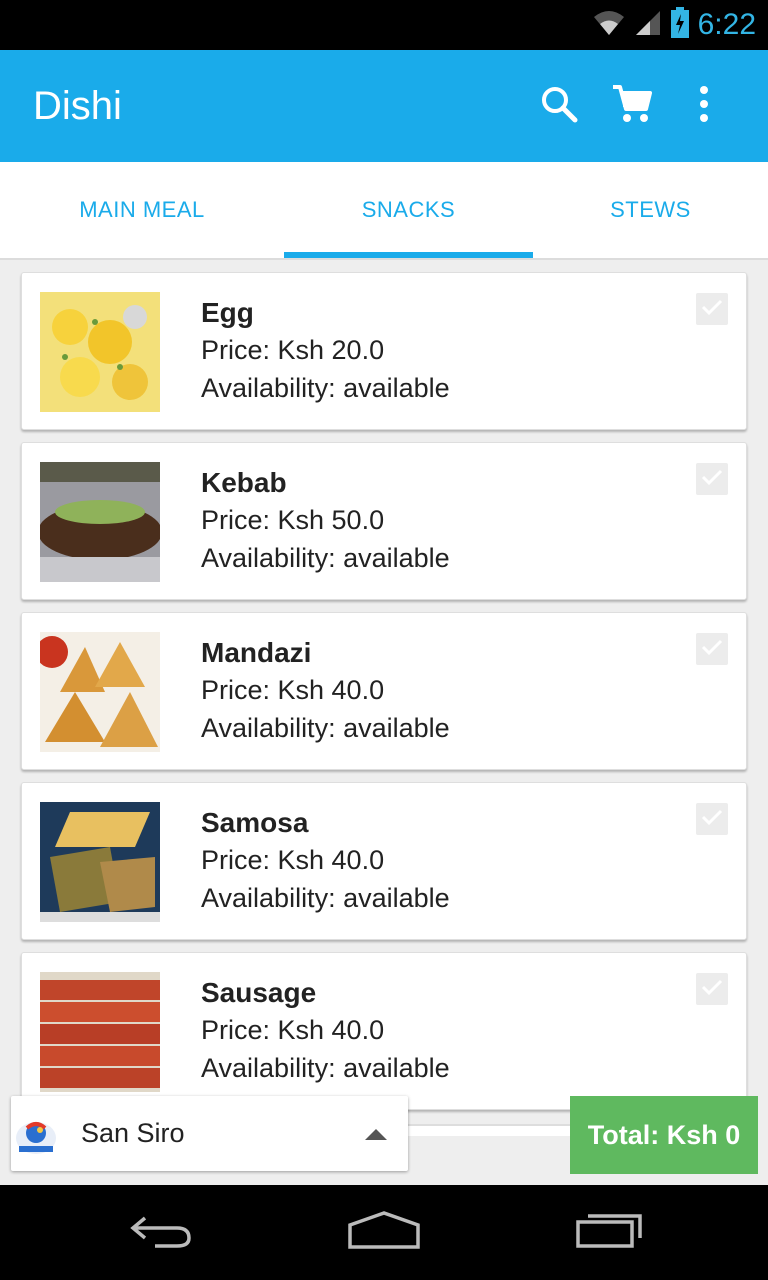 This screenshot has height=1280, width=768. What do you see at coordinates (133, 1133) in the screenshot?
I see `location-selected: San Siro` at bounding box center [133, 1133].